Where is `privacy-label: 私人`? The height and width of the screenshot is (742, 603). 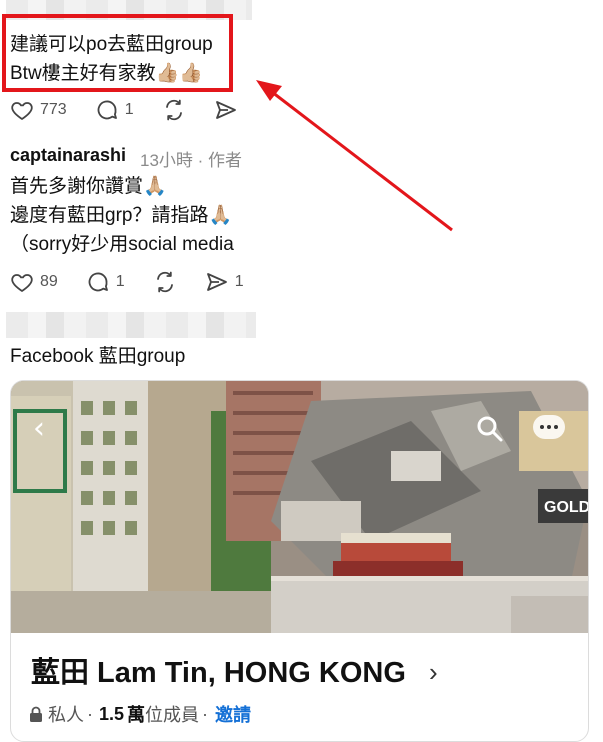 privacy-label: 私人 is located at coordinates (66, 715).